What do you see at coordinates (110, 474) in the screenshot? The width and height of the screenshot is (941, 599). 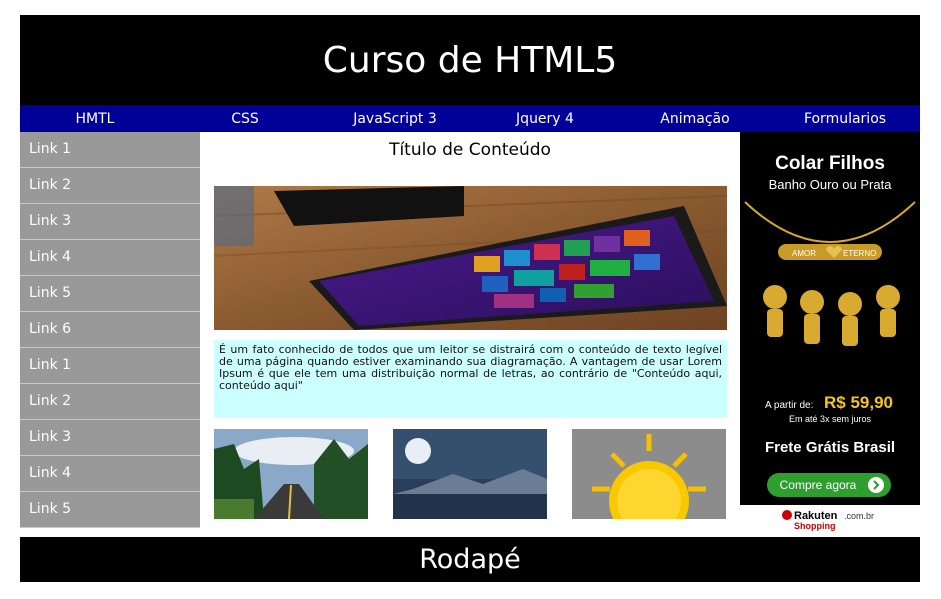 I see `sidebar-link-4b: Link 4` at bounding box center [110, 474].